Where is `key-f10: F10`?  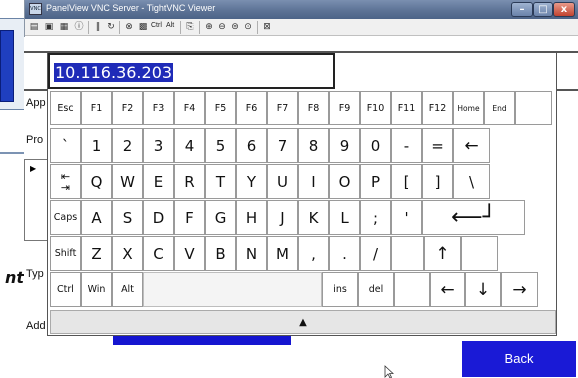 key-f10: F10 is located at coordinates (375, 108).